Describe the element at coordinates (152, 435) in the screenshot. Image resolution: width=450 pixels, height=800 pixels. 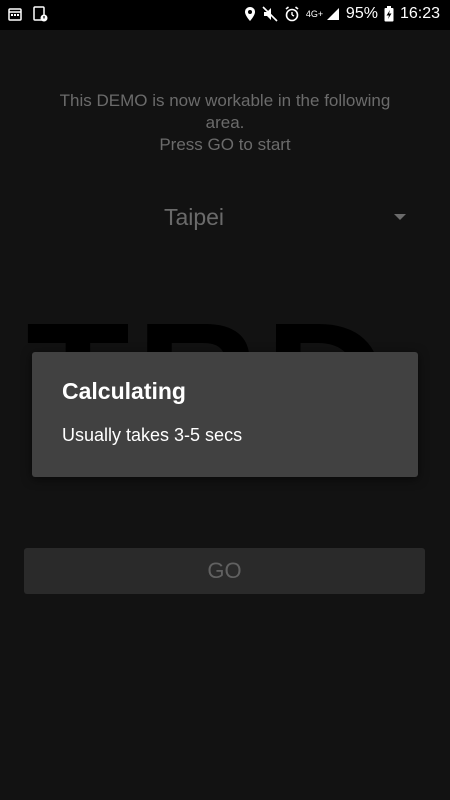
I see `dialog-message: Usually takes 3-5 secs` at that location.